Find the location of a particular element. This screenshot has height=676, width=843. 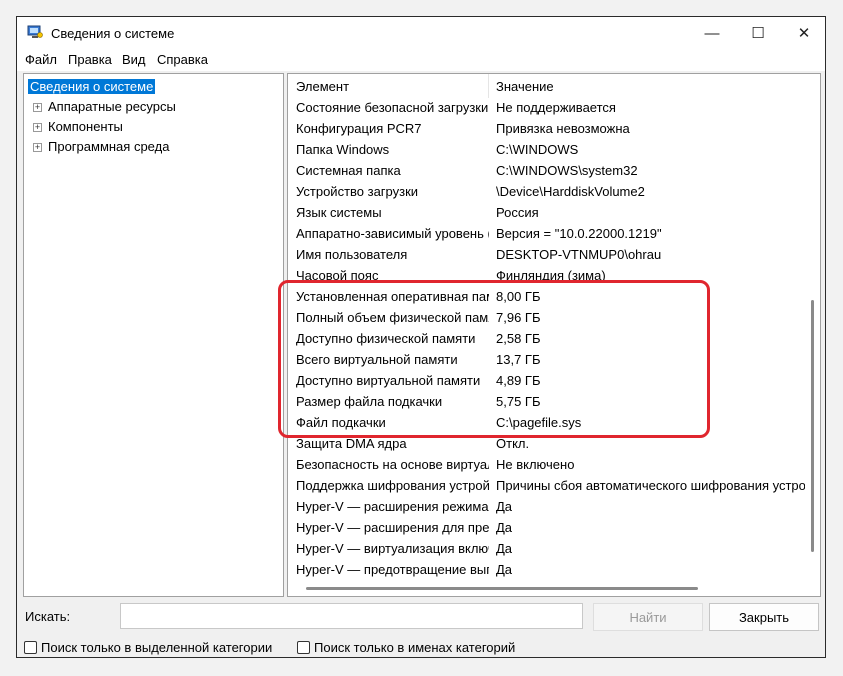

table-row: Размер файла подкачки 5,75 ГБ is located at coordinates (545, 402).